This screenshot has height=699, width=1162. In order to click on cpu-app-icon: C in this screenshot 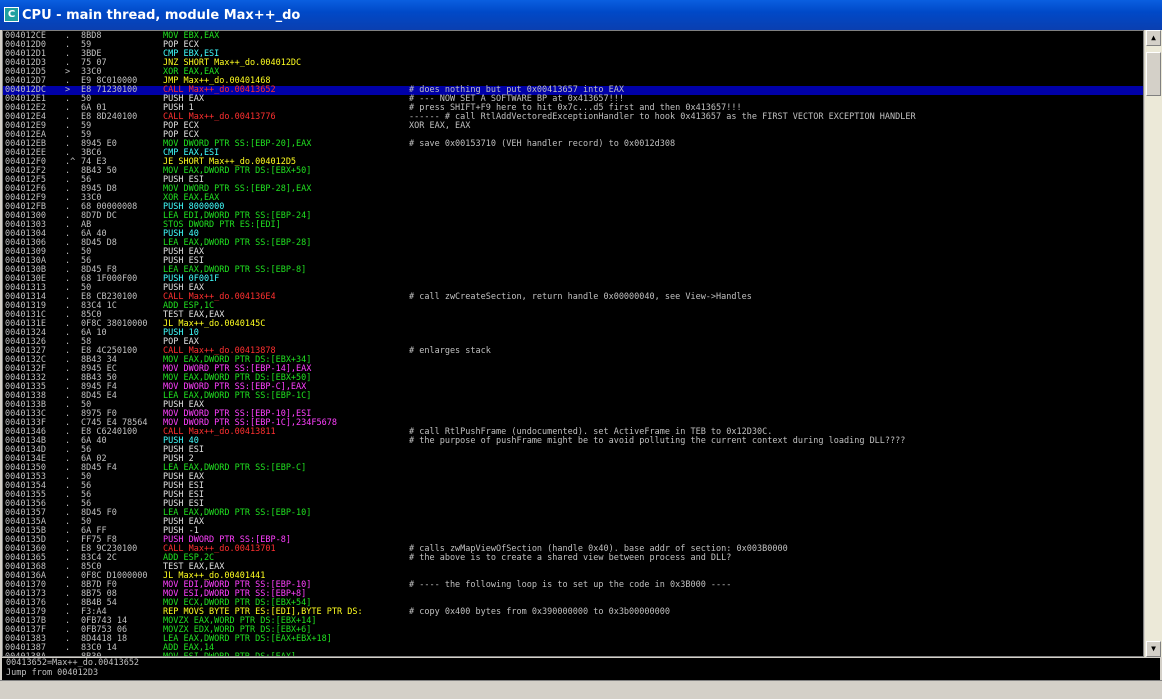, I will do `click(11, 14)`.